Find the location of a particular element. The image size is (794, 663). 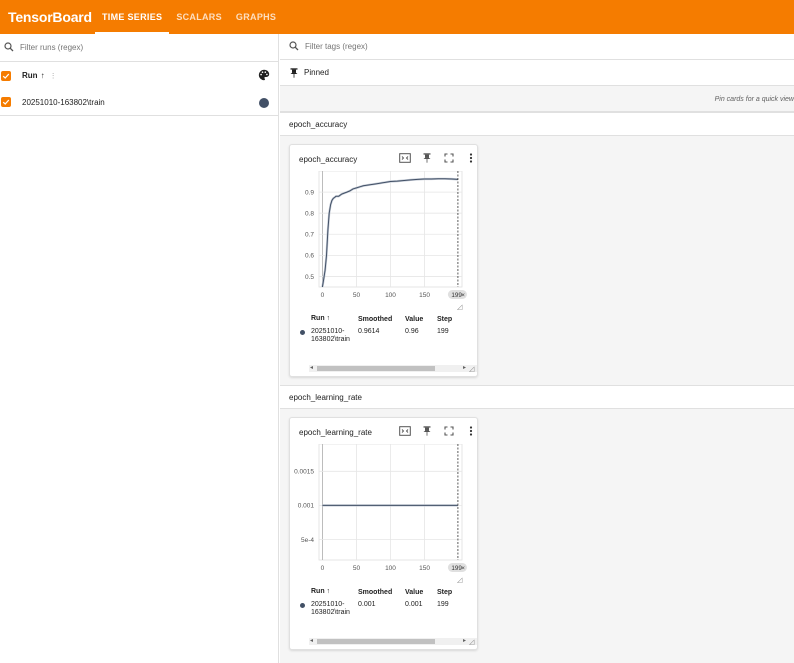

check-icon is located at coordinates (6, 102).